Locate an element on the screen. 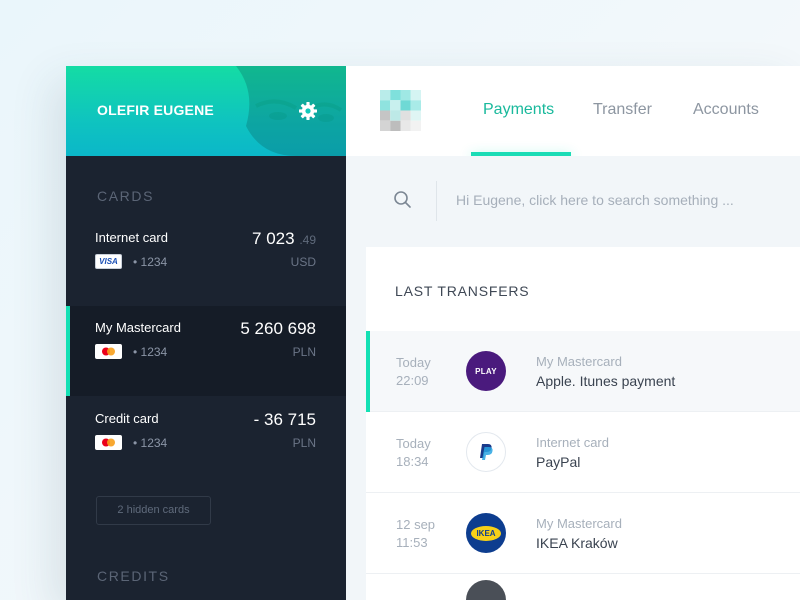 The image size is (800, 600). card-balance: - 36 715 is located at coordinates (284, 419).